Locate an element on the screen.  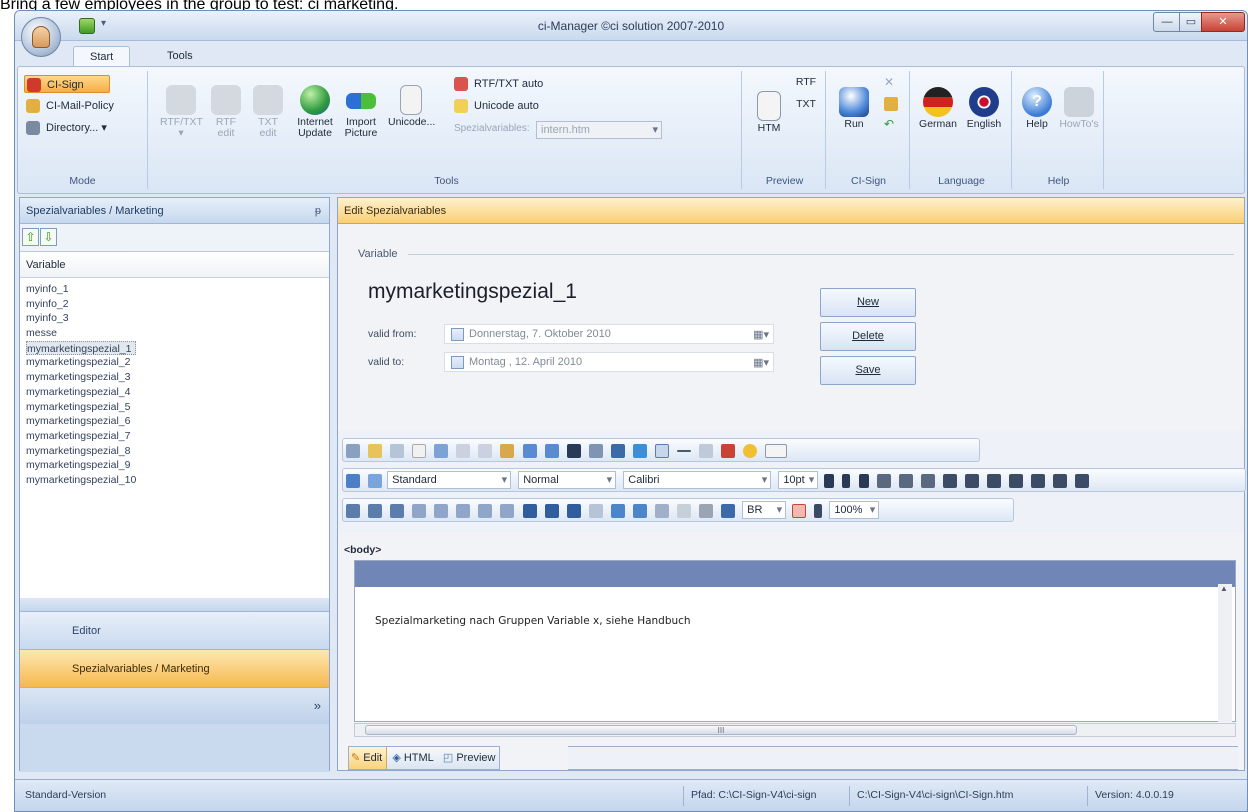
english-button: English is located at coordinates (984, 108).